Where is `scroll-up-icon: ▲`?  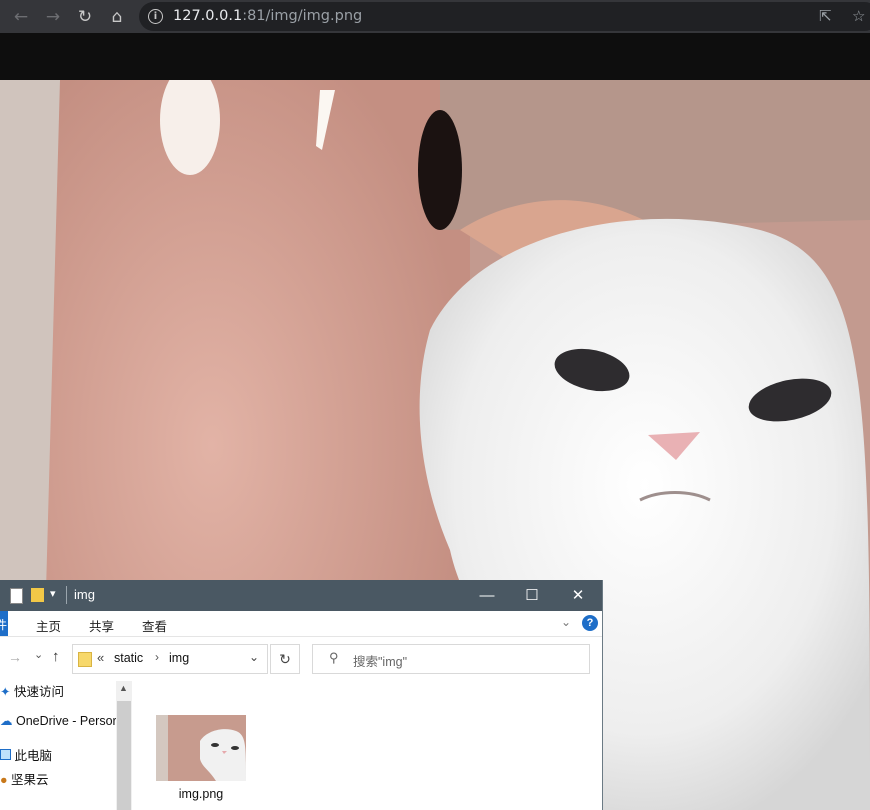 scroll-up-icon: ▲ is located at coordinates (123, 688).